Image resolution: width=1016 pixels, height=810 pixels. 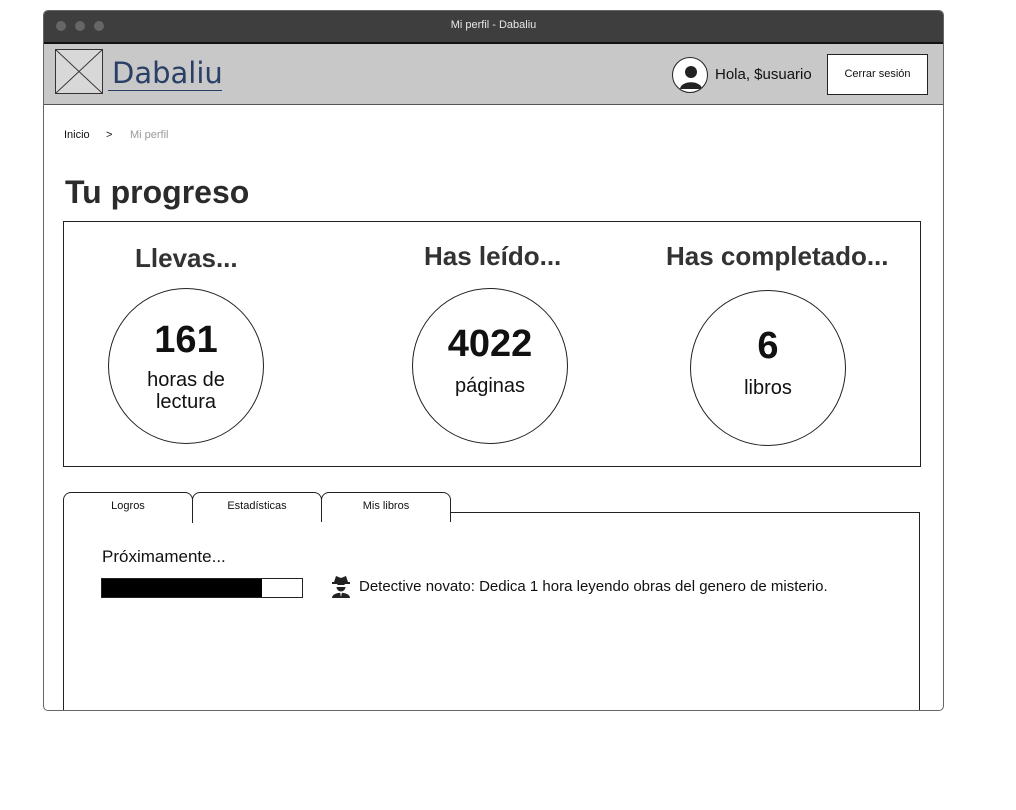 I want to click on breadcrumb-home-link: Inicio, so click(x=77, y=135).